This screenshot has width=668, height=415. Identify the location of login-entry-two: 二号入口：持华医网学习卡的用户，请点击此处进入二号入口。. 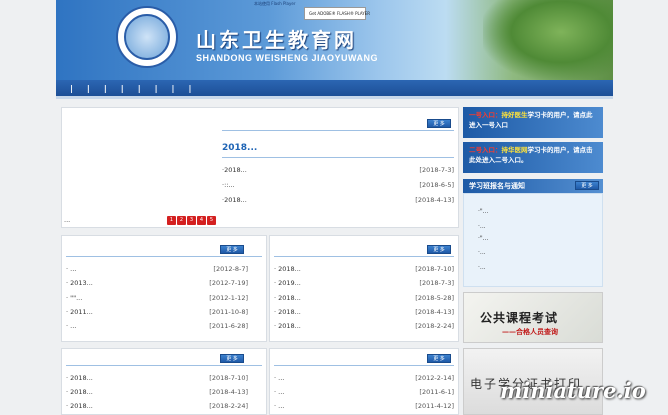
(533, 157).